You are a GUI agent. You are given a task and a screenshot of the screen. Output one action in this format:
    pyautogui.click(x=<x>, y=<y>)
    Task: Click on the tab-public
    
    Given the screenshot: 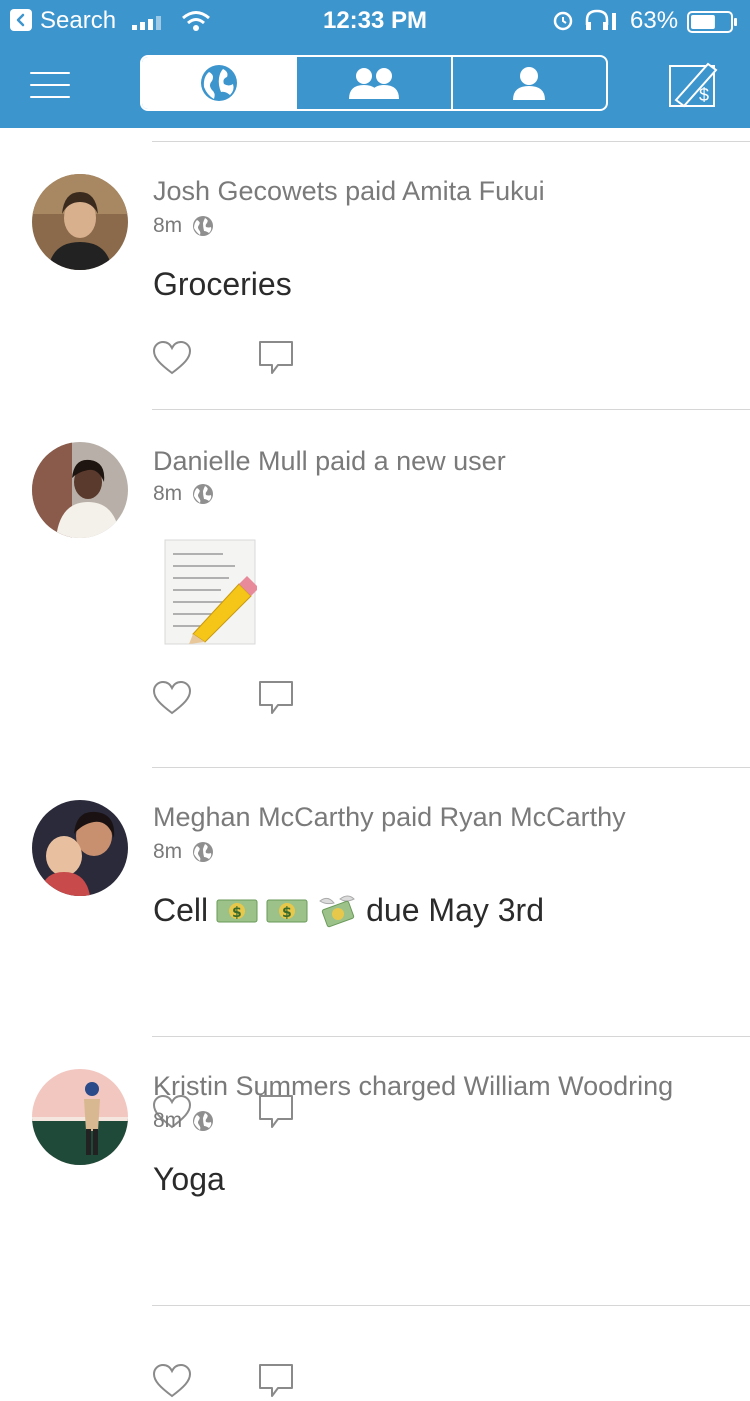 What is the action you would take?
    pyautogui.click(x=219, y=83)
    